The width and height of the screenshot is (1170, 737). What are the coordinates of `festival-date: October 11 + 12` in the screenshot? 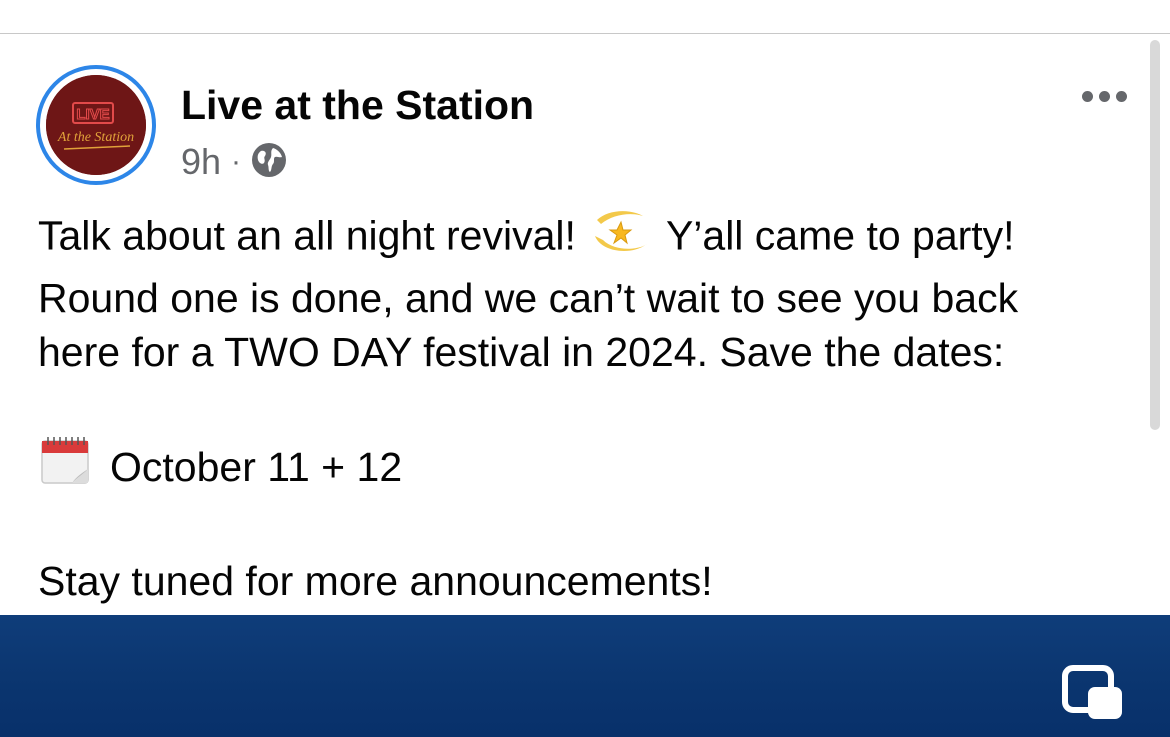 It's located at (256, 466).